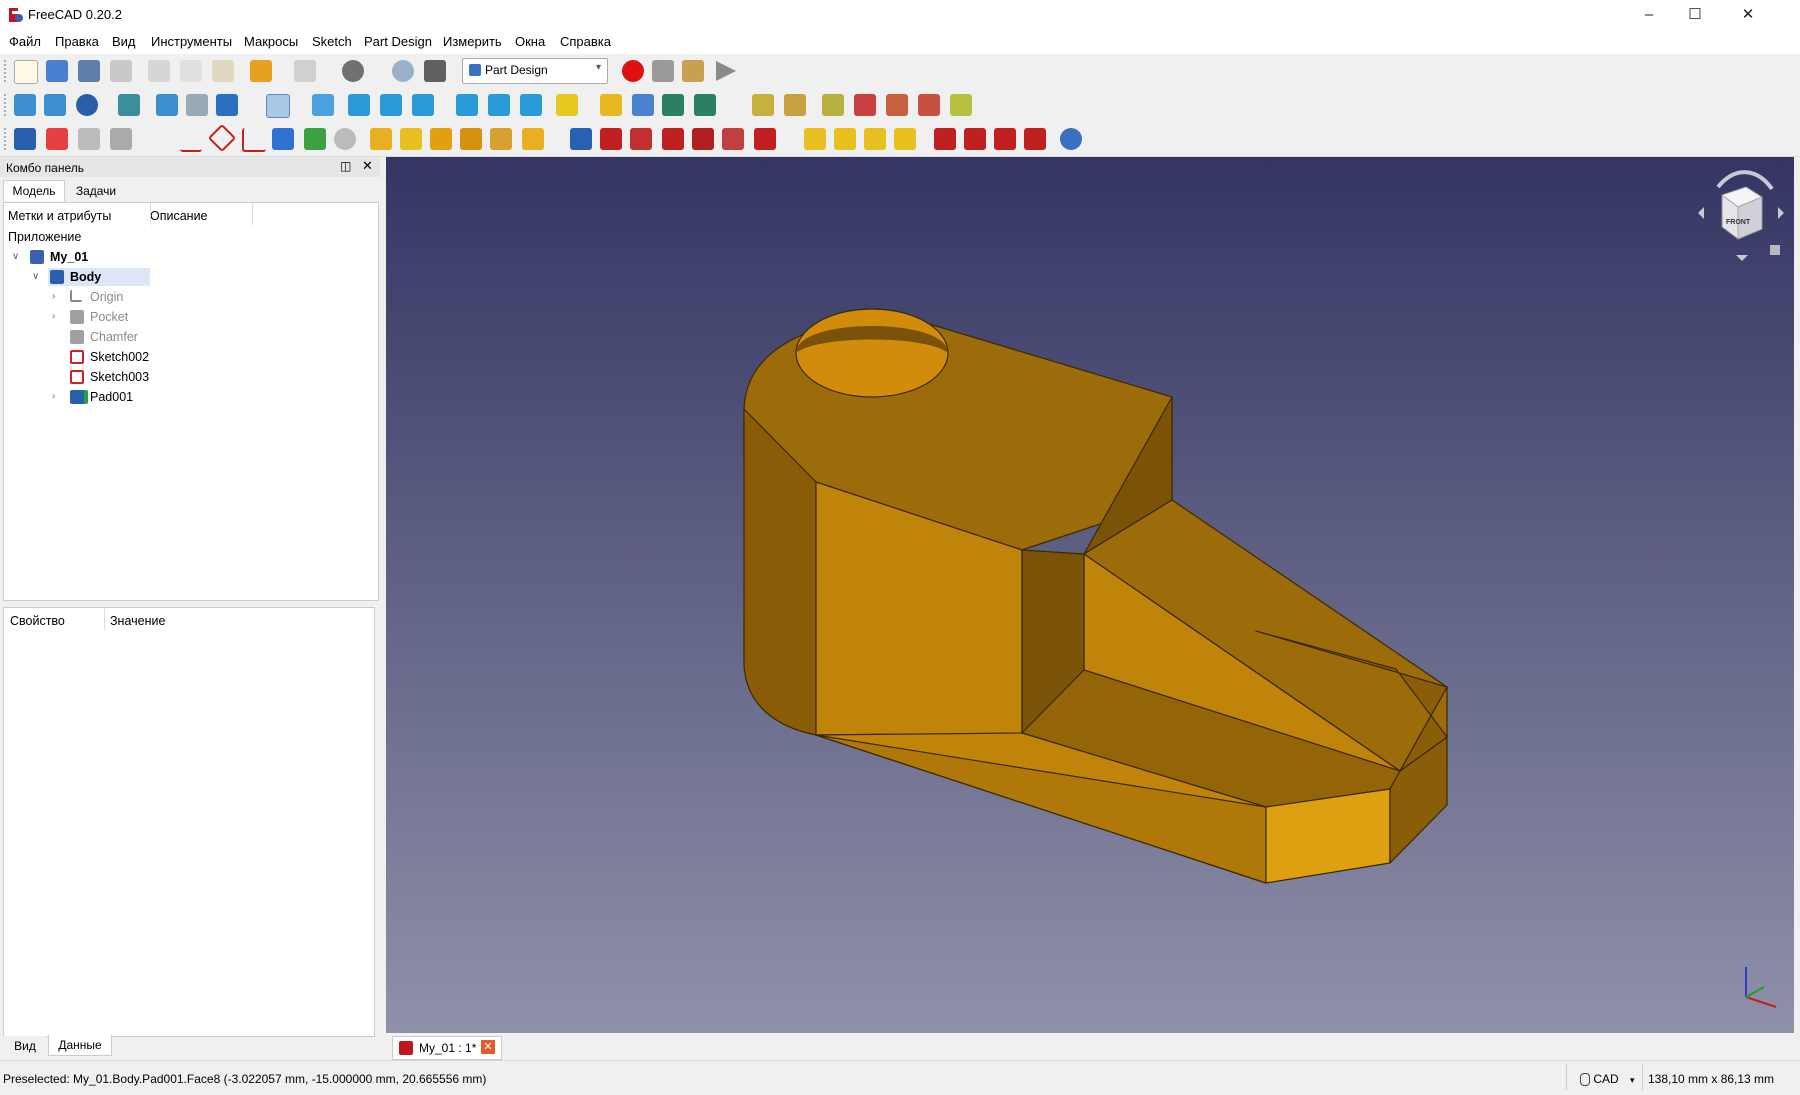  Describe the element at coordinates (845, 139) in the screenshot. I see `linear-pattern-icon` at that location.